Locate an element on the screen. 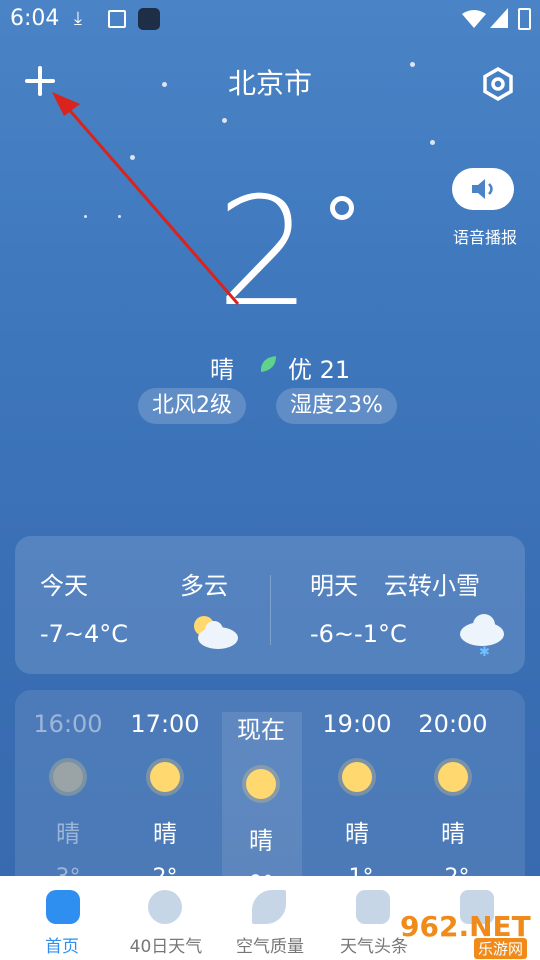  tomorrow-range: -6~-1°C is located at coordinates (358, 634).